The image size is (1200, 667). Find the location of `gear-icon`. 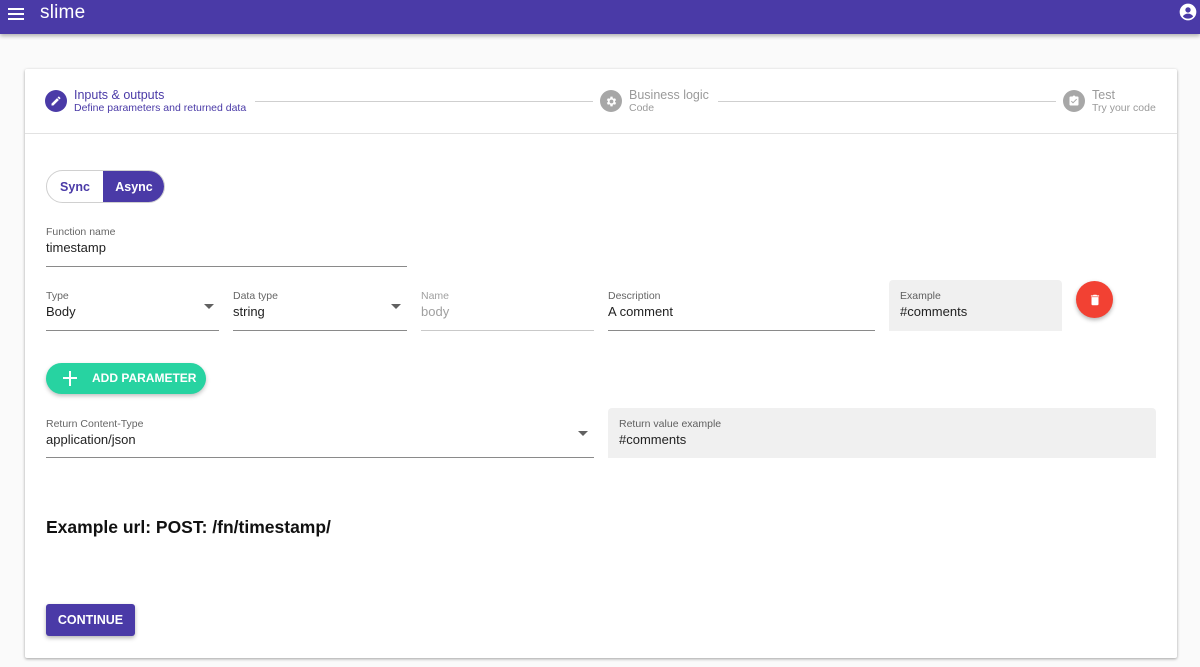

gear-icon is located at coordinates (611, 101).